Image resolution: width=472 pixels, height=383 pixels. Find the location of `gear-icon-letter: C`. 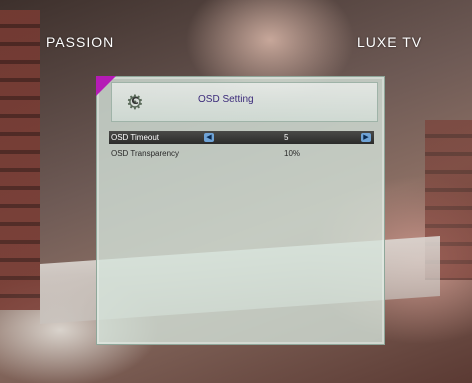

gear-icon-letter: C is located at coordinates (135, 101).